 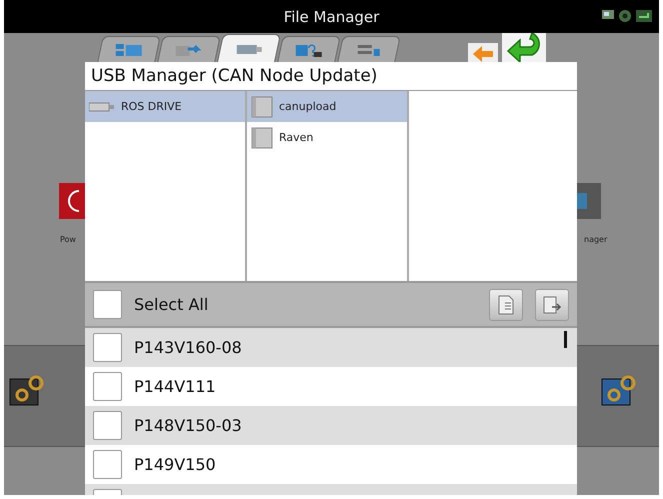 What do you see at coordinates (188, 347) in the screenshot?
I see `file-name: P143V160-08` at bounding box center [188, 347].